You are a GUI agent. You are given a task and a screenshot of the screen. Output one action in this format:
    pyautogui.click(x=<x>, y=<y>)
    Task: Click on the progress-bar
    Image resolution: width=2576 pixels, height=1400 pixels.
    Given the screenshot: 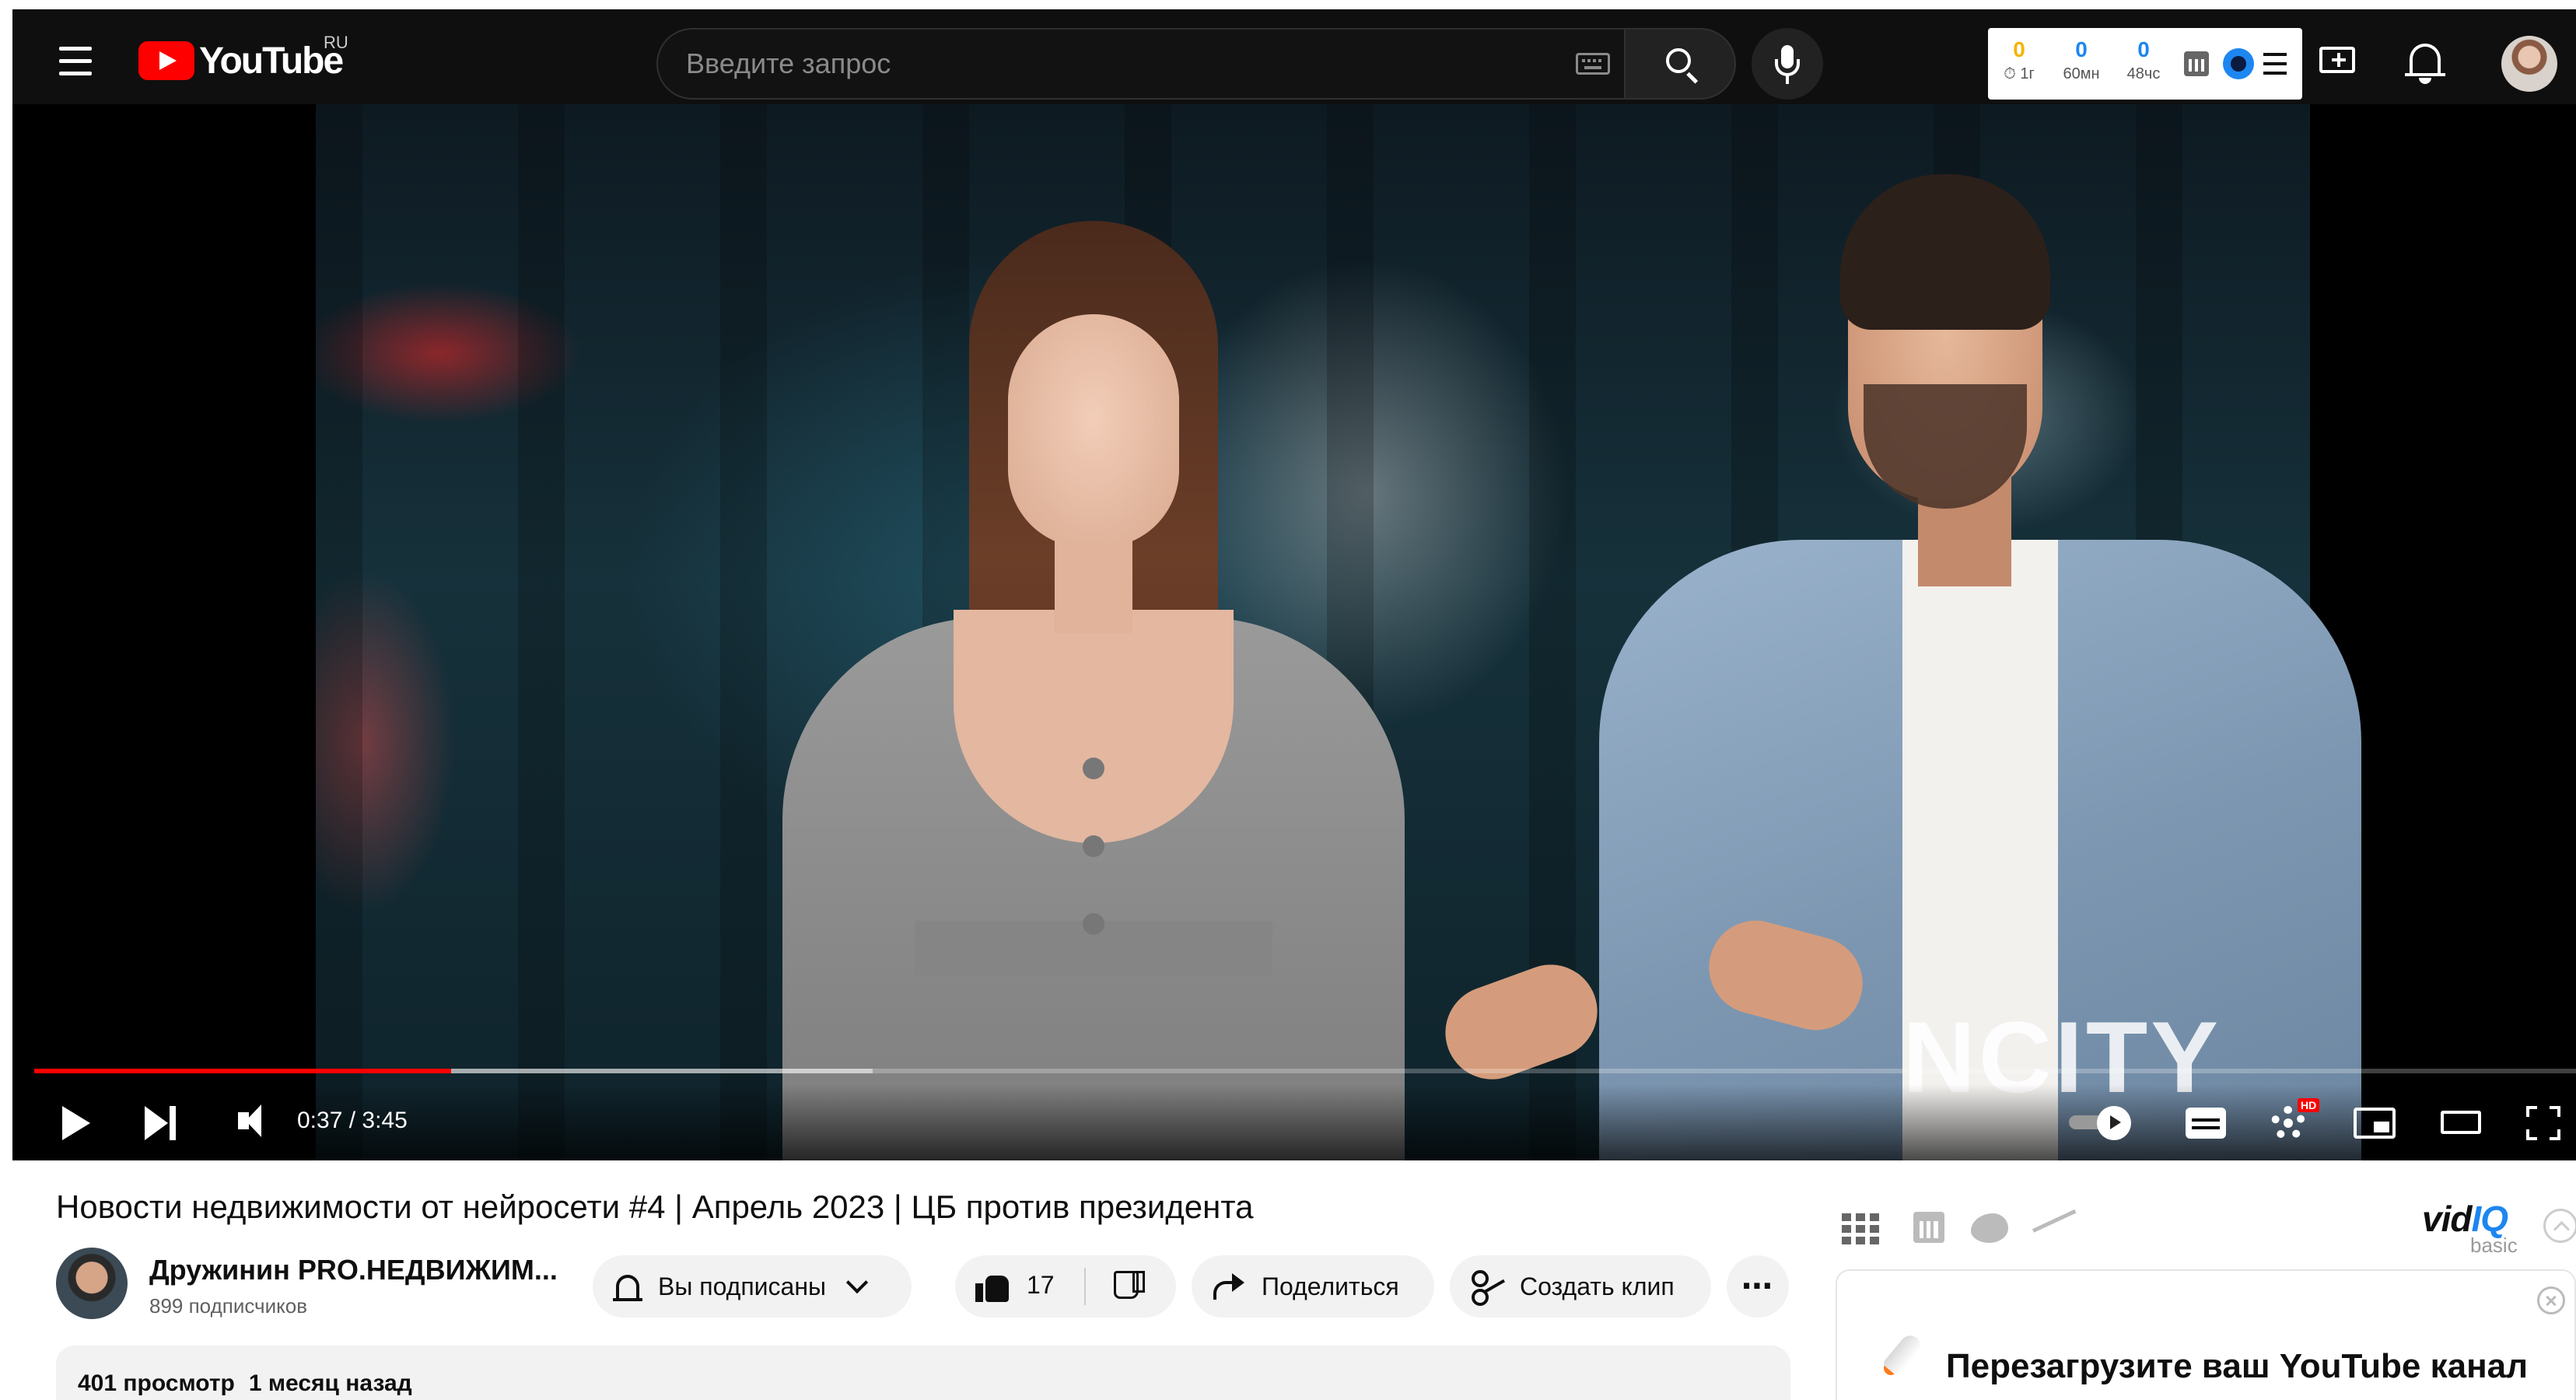 What is the action you would take?
    pyautogui.click(x=1305, y=1071)
    